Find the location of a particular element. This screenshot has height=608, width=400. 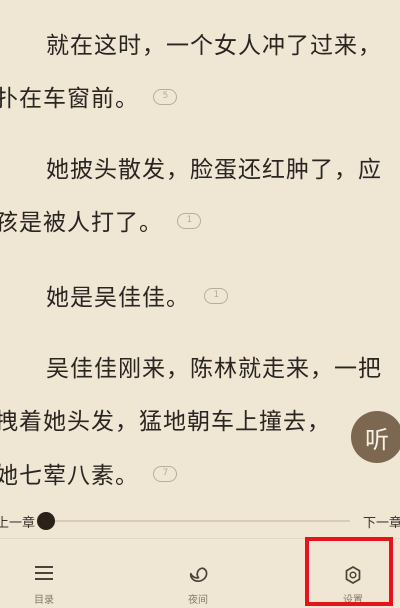

text-line: 扑在车窗前。 5 is located at coordinates (89, 99).